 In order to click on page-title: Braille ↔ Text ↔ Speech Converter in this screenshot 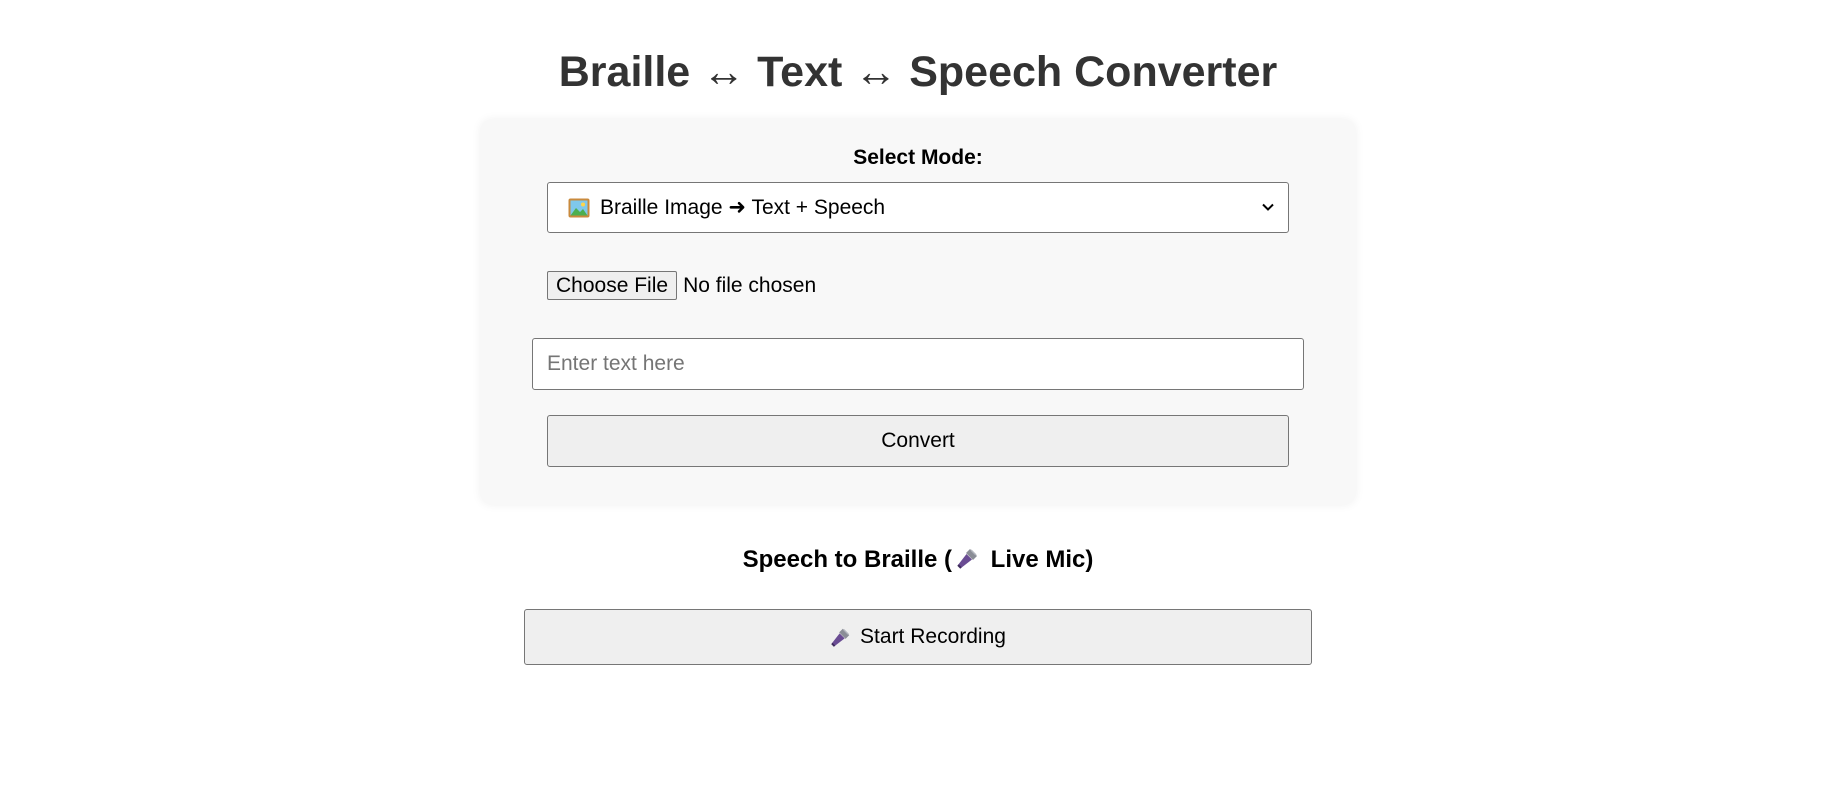, I will do `click(918, 72)`.